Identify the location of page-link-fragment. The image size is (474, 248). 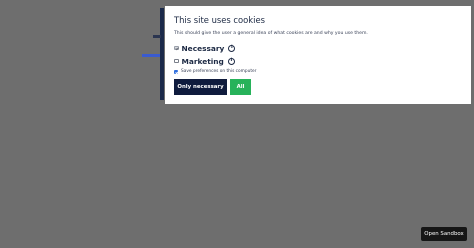
(151, 55).